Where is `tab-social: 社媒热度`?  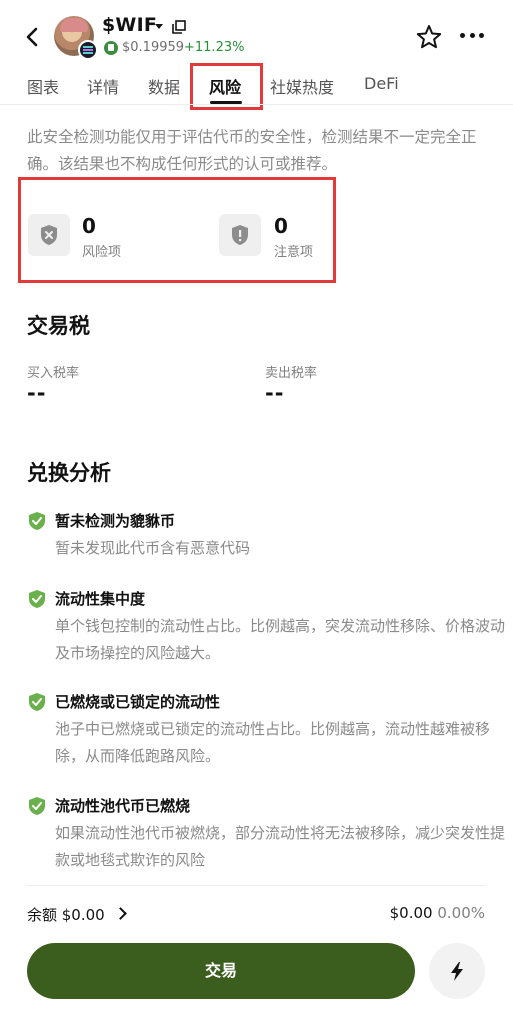 tab-social: 社媒热度 is located at coordinates (302, 86).